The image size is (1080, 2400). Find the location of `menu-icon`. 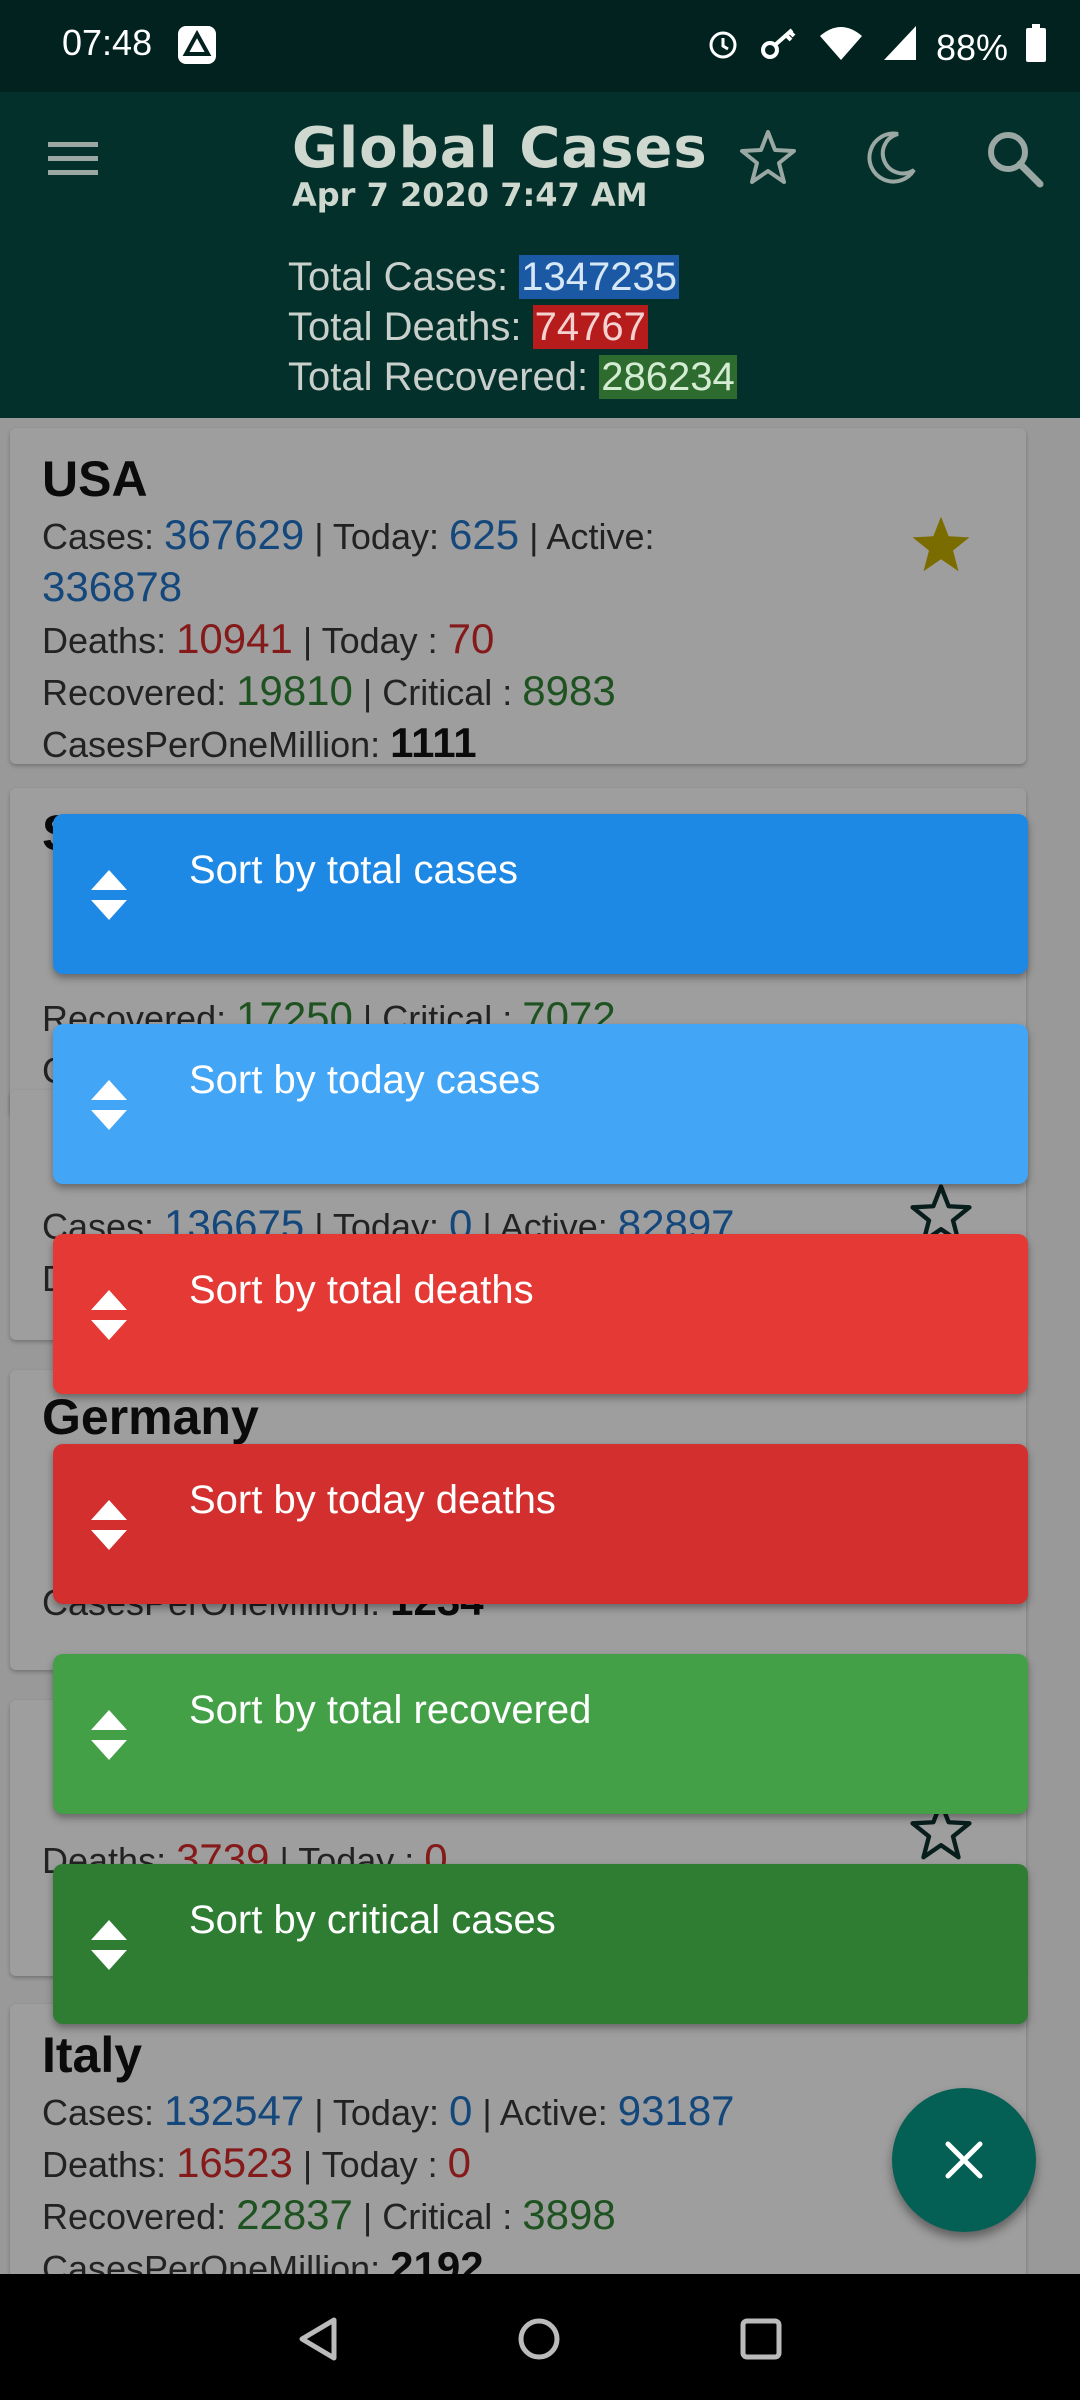

menu-icon is located at coordinates (73, 159).